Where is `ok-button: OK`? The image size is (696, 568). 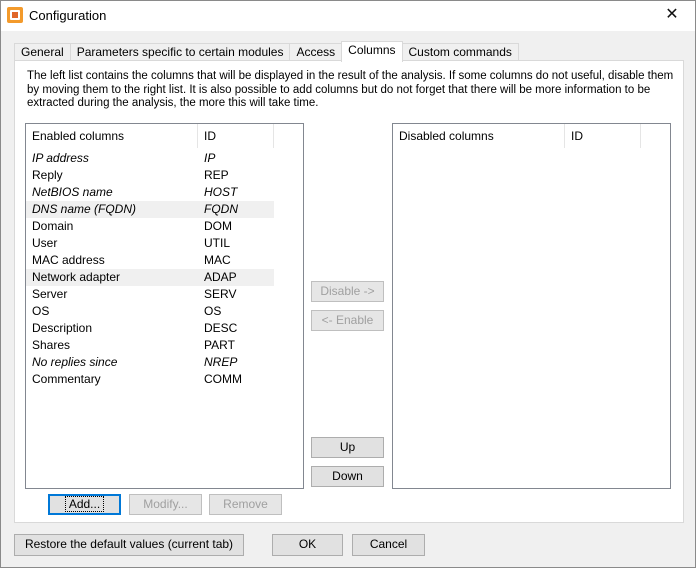 ok-button: OK is located at coordinates (307, 545).